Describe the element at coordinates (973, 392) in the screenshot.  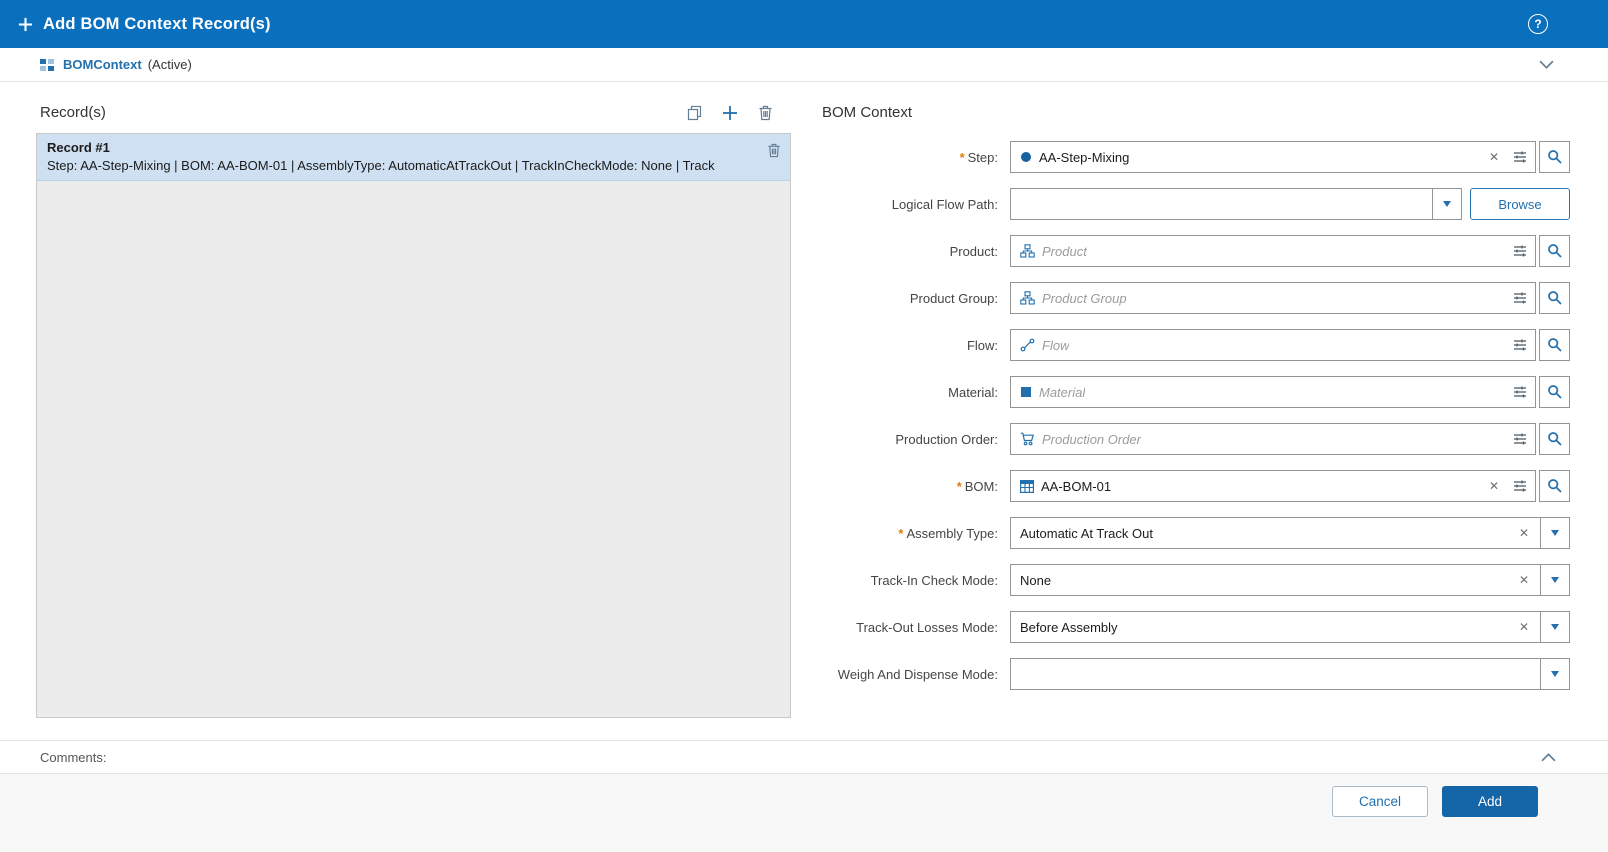
I see `material-label: Material:` at that location.